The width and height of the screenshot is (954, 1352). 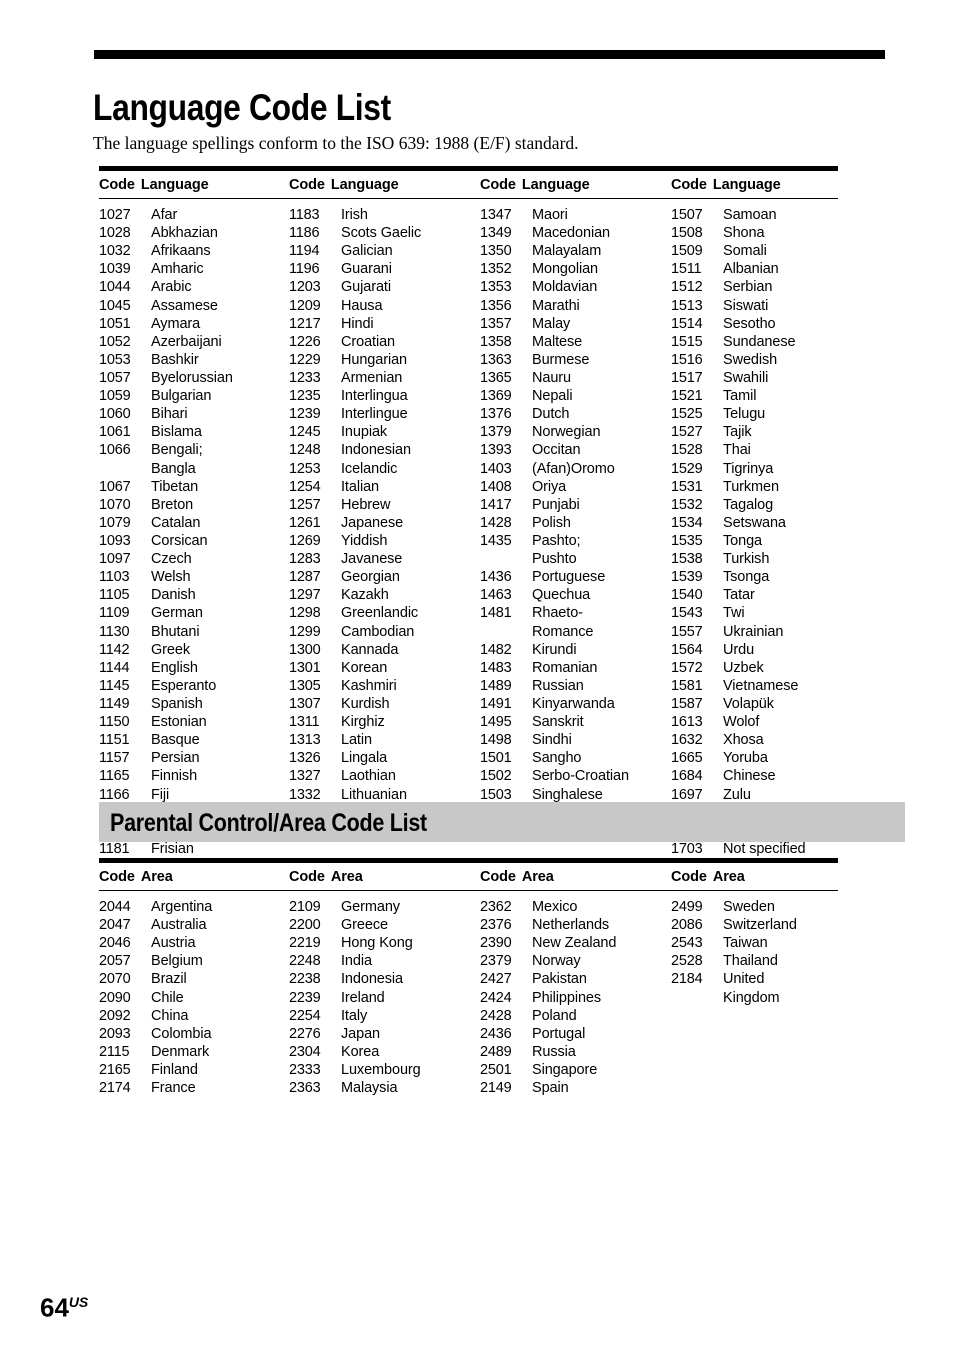 What do you see at coordinates (370, 649) in the screenshot?
I see `row-name: Kannada` at bounding box center [370, 649].